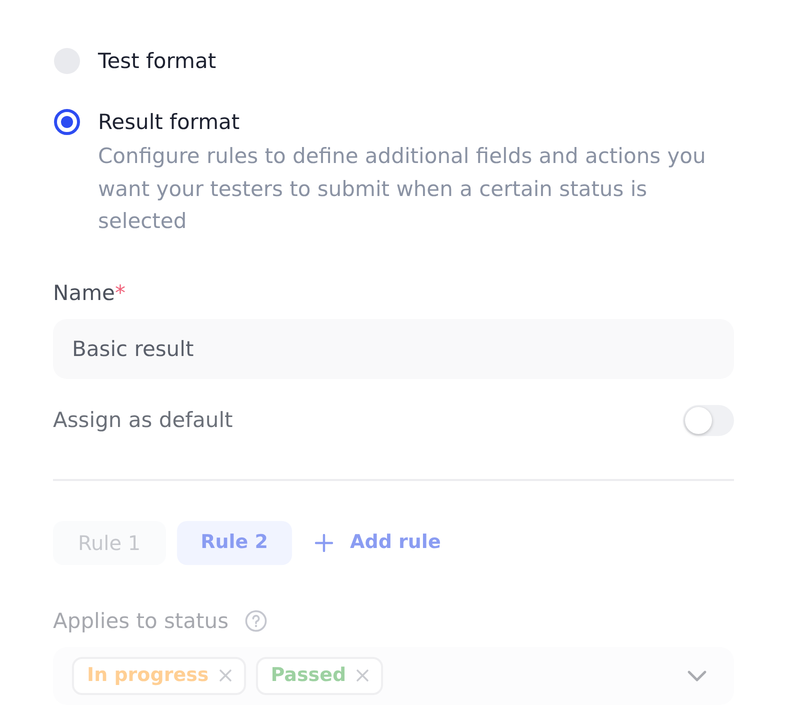 This screenshot has height=728, width=786. I want to click on help-icon, so click(255, 621).